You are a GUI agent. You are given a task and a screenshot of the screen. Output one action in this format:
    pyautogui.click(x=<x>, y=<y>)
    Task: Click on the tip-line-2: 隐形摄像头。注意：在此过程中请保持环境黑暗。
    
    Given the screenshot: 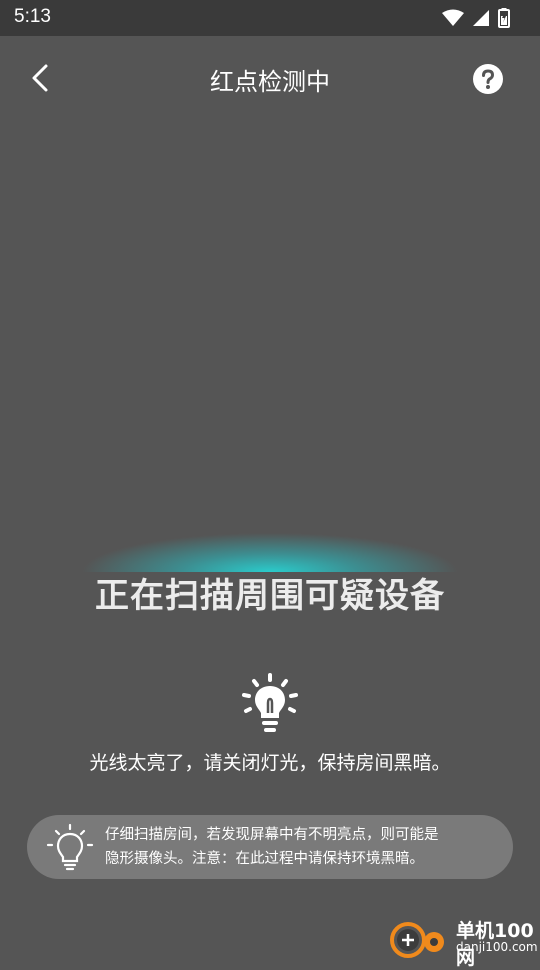 What is the action you would take?
    pyautogui.click(x=264, y=859)
    